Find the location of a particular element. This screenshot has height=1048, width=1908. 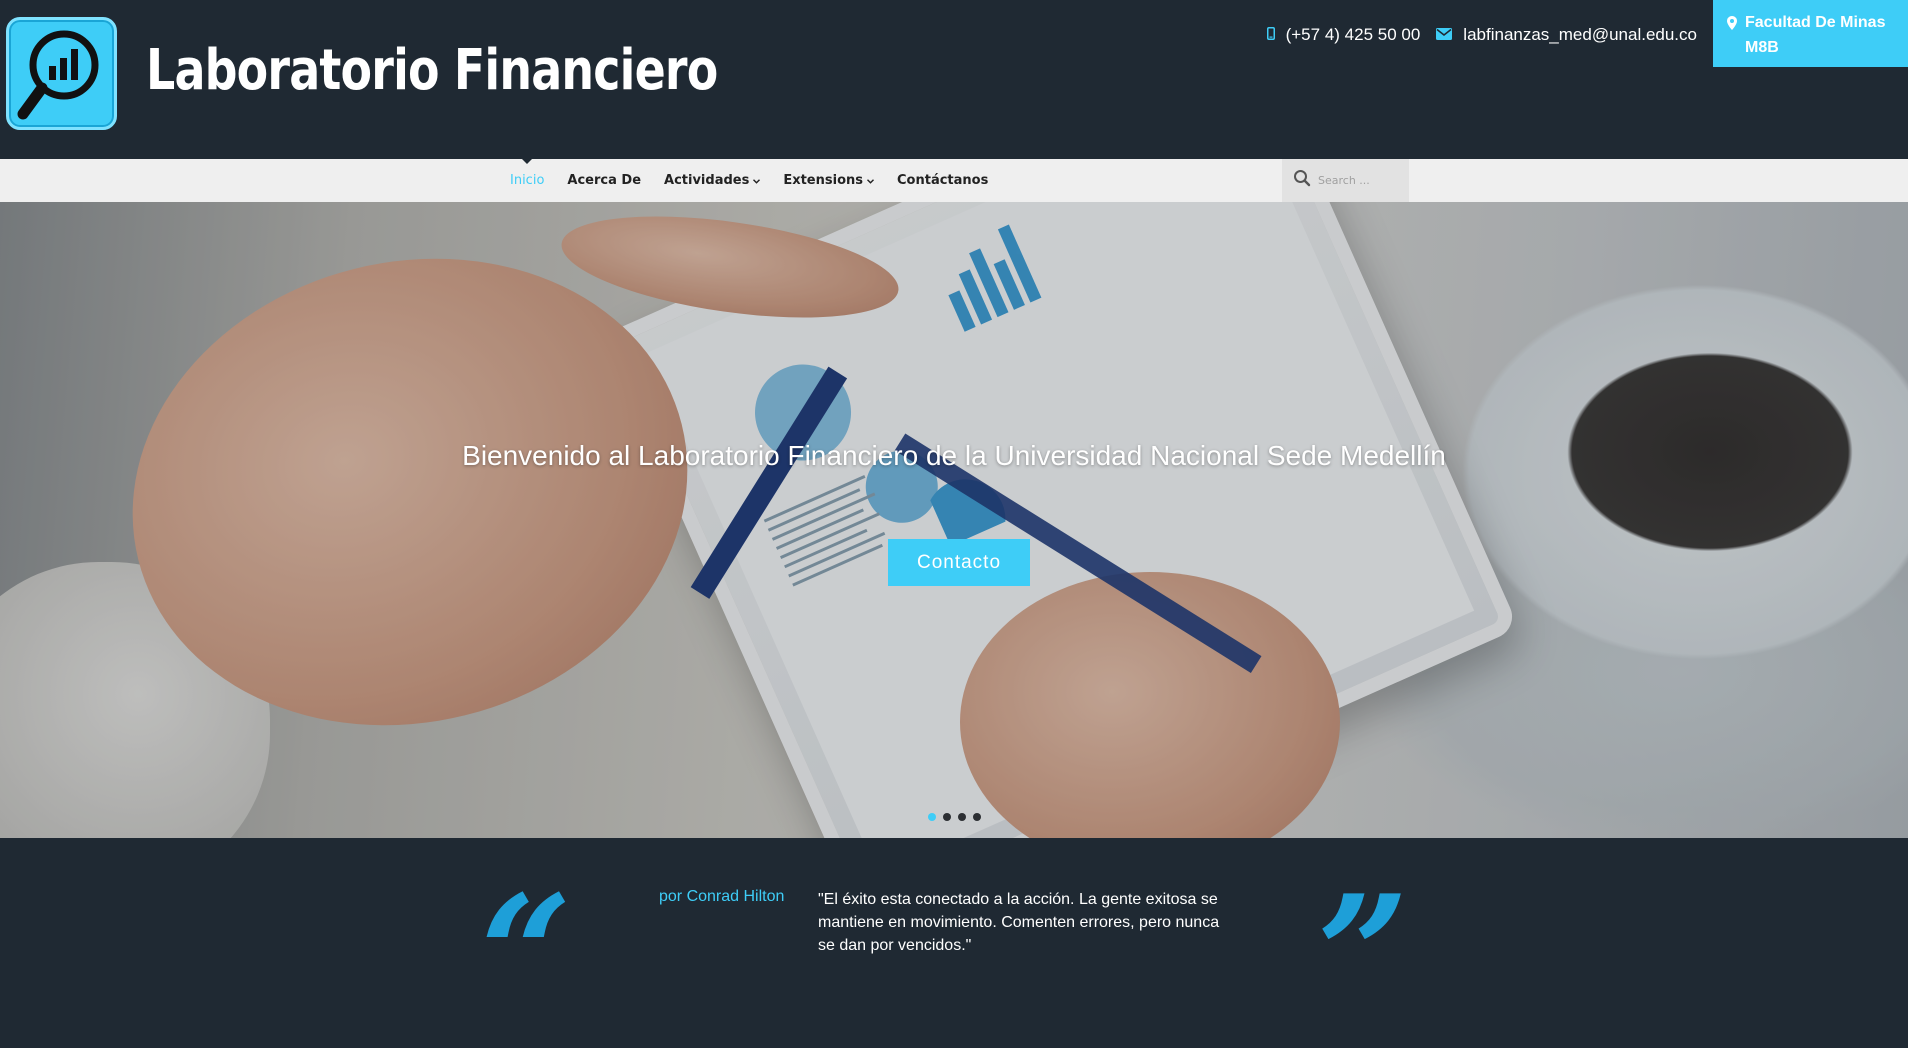

nav-item-inicio: Inicio is located at coordinates (527, 180).